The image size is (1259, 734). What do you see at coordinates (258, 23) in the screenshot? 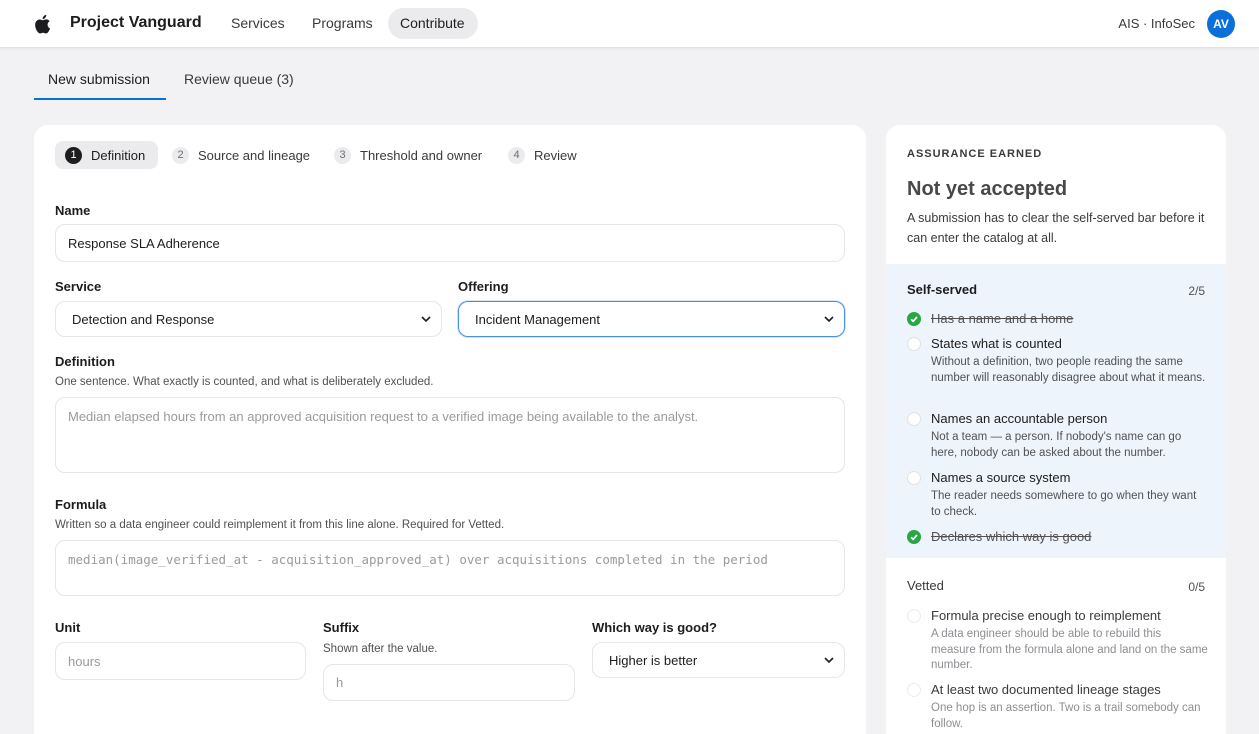
I see `nav-services: Services` at bounding box center [258, 23].